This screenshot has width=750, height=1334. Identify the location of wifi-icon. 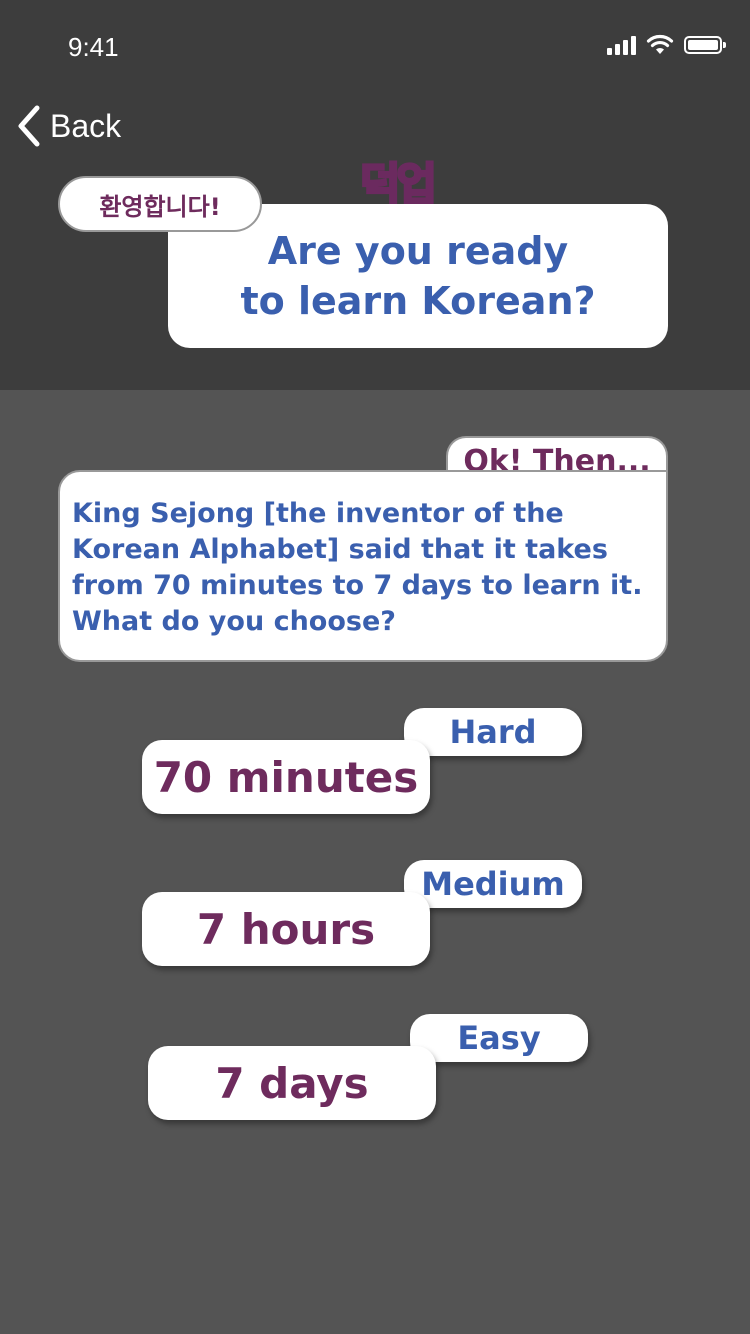
(660, 44).